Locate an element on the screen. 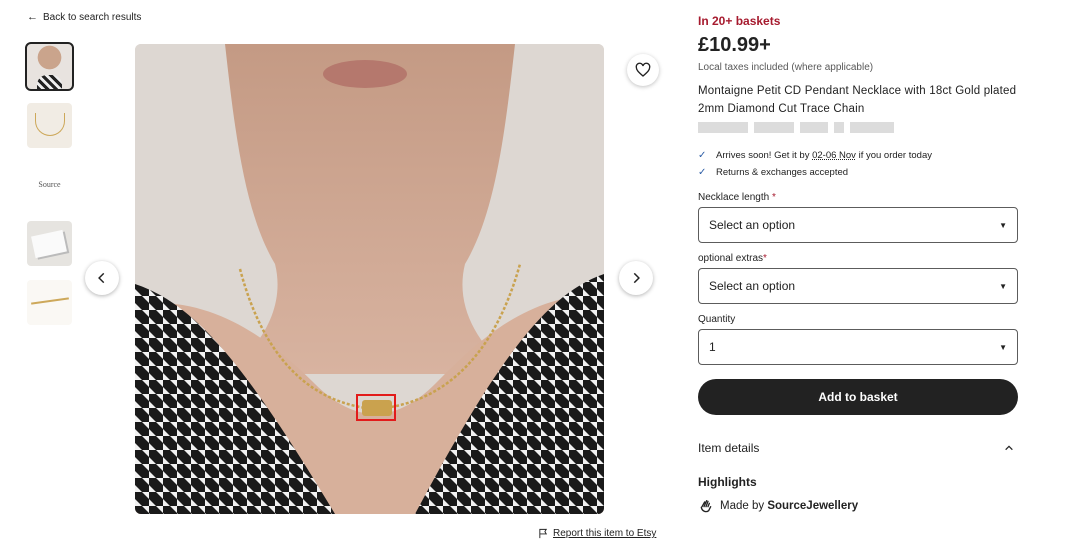 This screenshot has width=1080, height=544. arrow-left-icon: ← is located at coordinates (32, 17).